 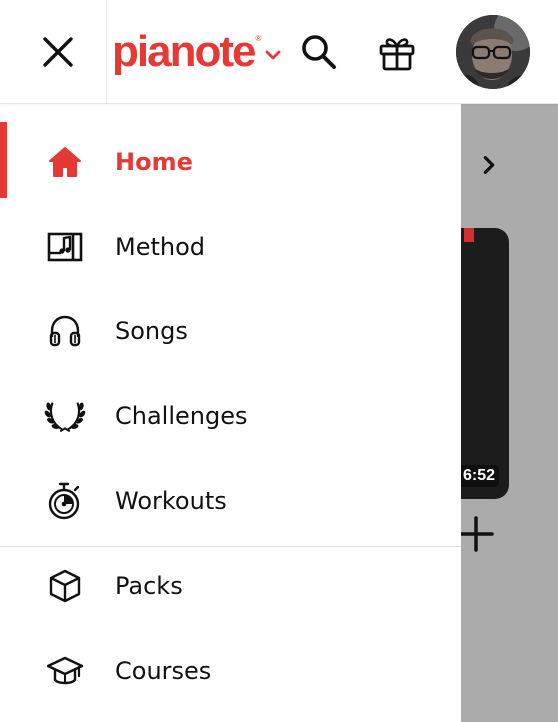 What do you see at coordinates (184, 51) in the screenshot?
I see `brand-name: pianote` at bounding box center [184, 51].